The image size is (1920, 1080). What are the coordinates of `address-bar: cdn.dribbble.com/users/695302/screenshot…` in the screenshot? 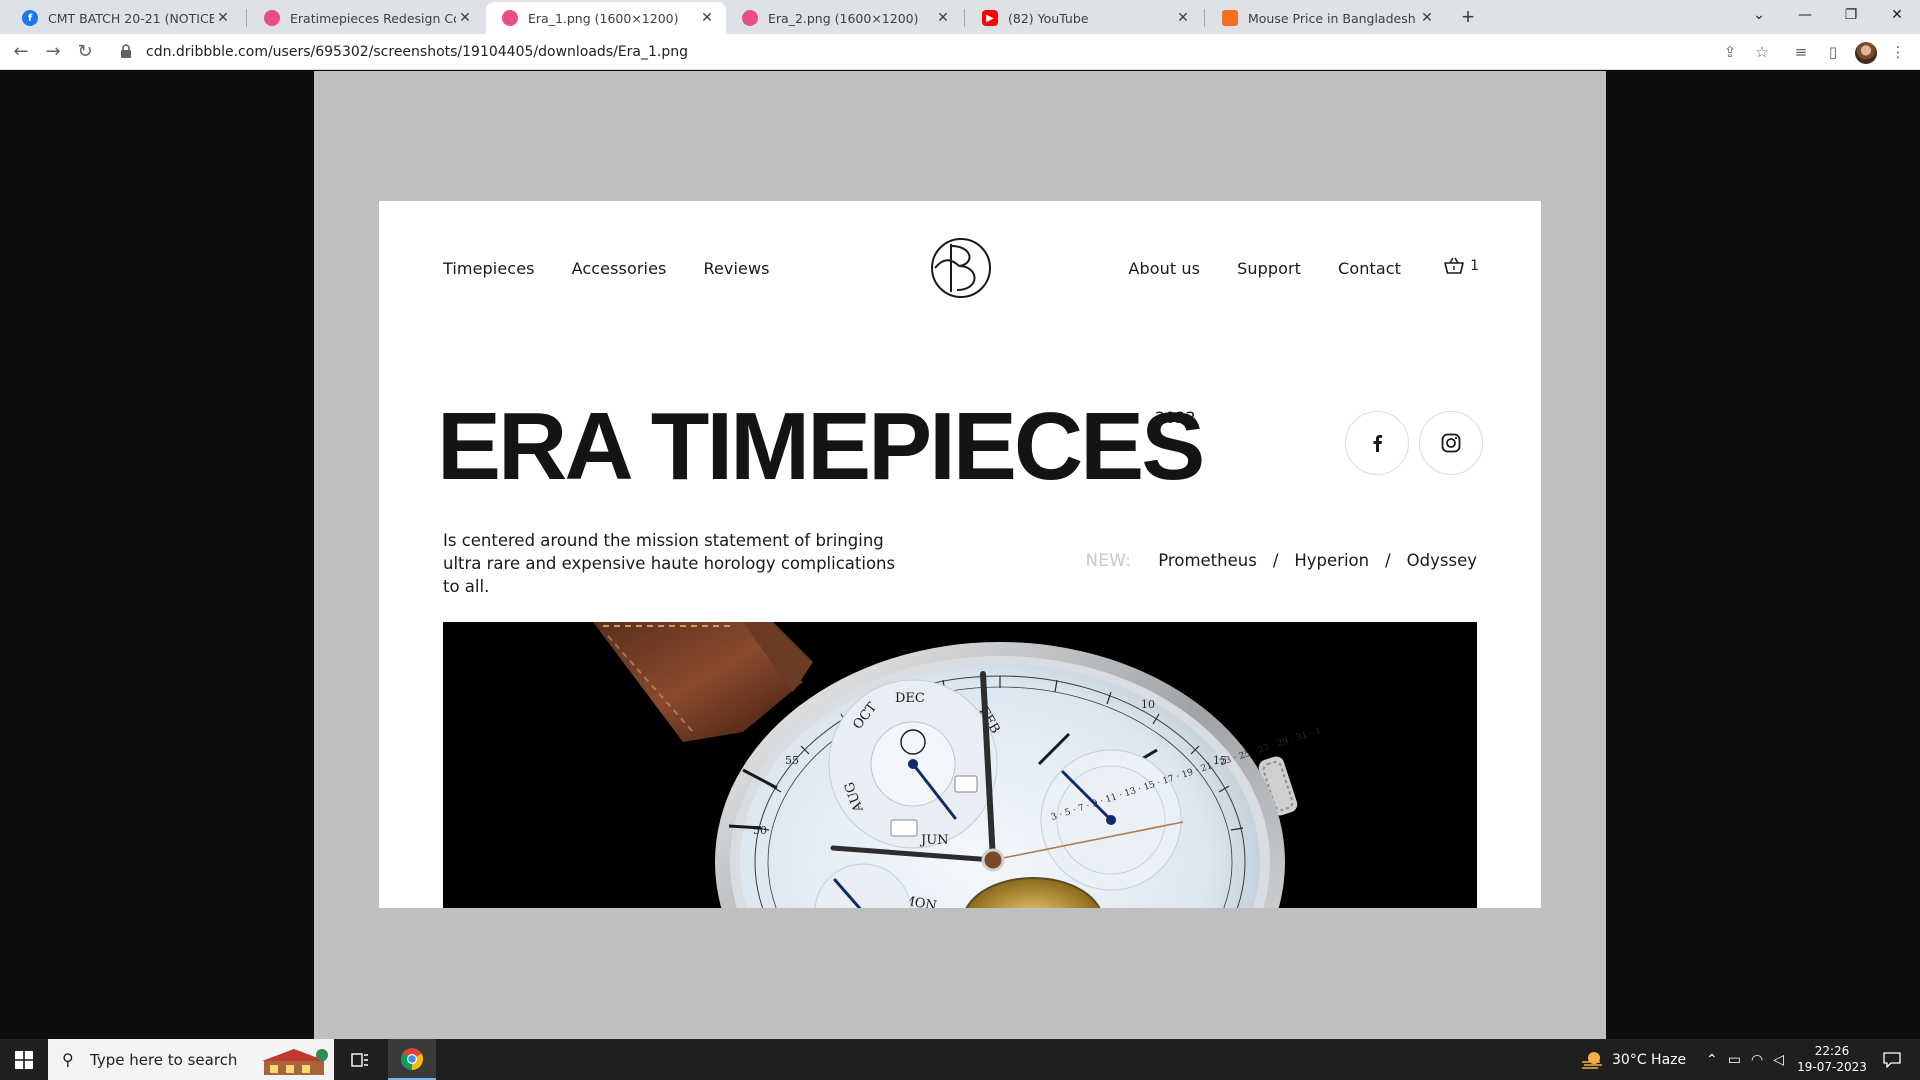 It's located at (938, 52).